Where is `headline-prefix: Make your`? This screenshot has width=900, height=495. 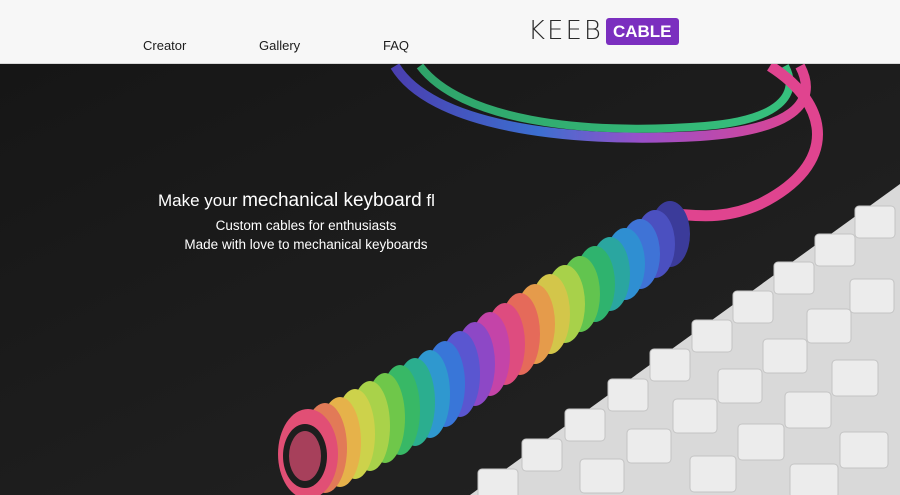
headline-prefix: Make your is located at coordinates (200, 200).